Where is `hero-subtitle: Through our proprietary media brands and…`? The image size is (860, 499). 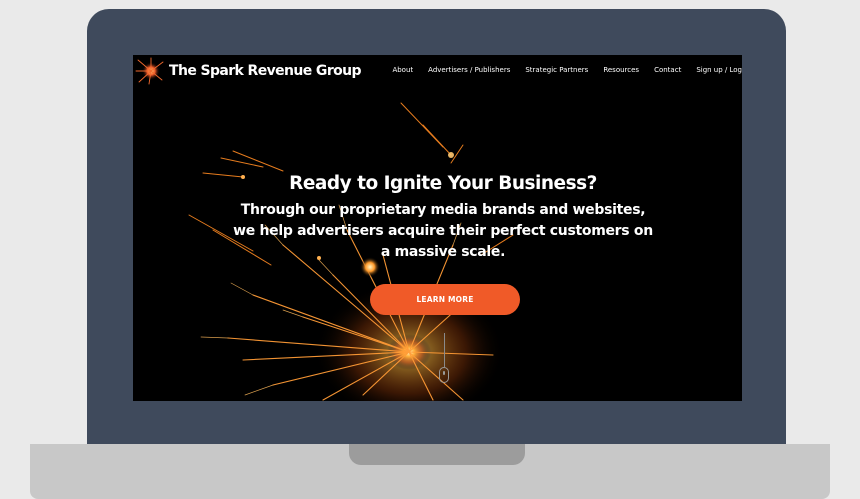 hero-subtitle: Through our proprietary media brands and… is located at coordinates (443, 231).